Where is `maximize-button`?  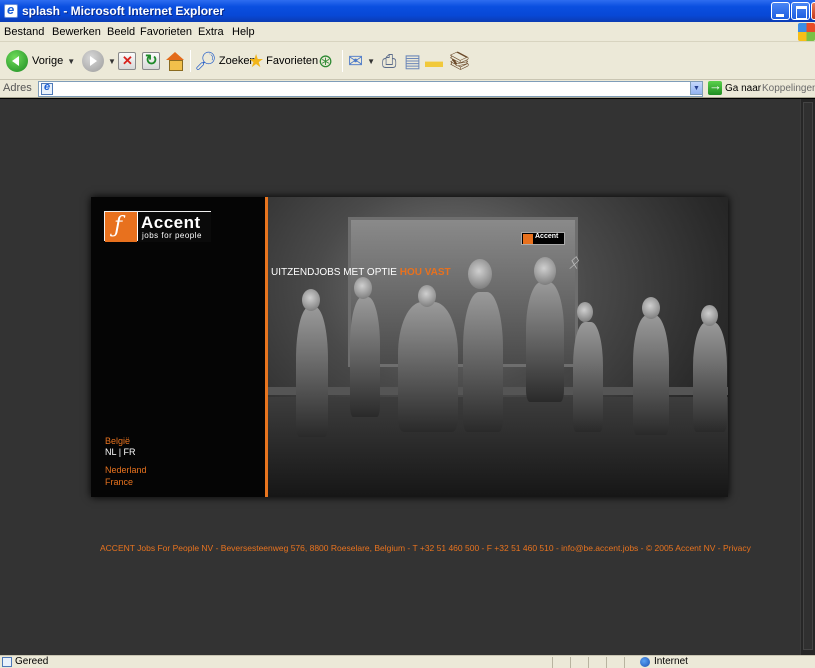
maximize-button is located at coordinates (800, 11).